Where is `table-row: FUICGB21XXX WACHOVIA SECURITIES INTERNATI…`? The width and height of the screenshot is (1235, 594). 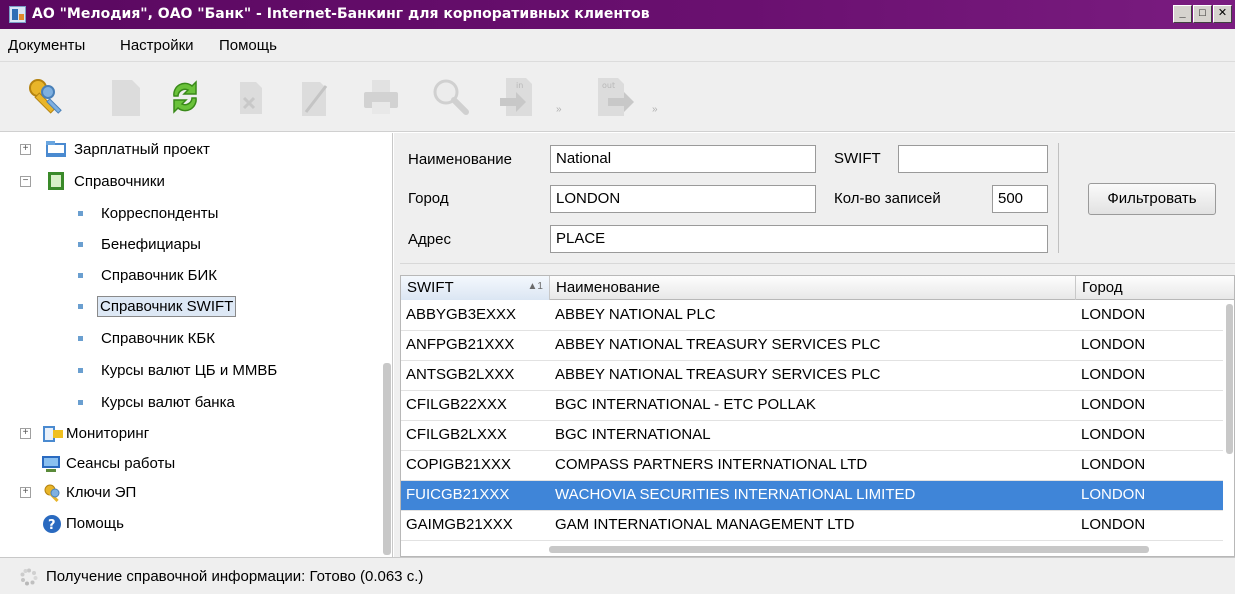 table-row: FUICGB21XXX WACHOVIA SECURITIES INTERNATI… is located at coordinates (812, 496).